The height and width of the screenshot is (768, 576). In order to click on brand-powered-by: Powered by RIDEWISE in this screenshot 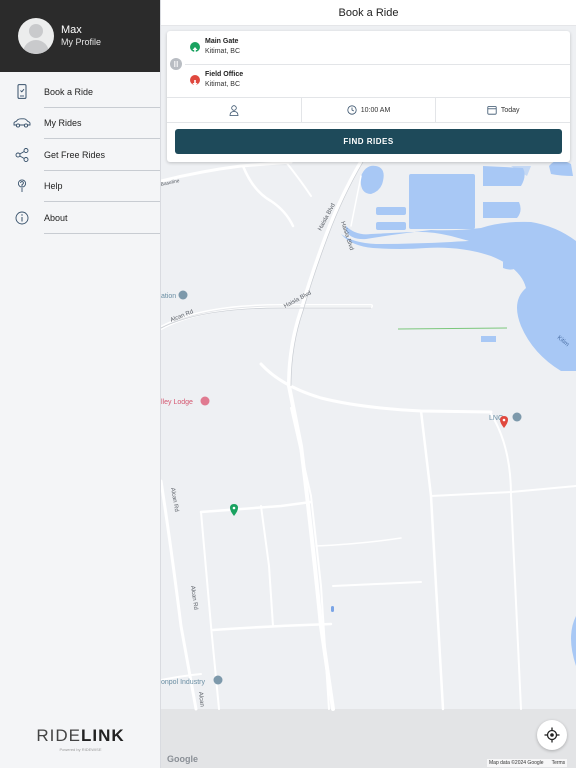, I will do `click(80, 749)`.